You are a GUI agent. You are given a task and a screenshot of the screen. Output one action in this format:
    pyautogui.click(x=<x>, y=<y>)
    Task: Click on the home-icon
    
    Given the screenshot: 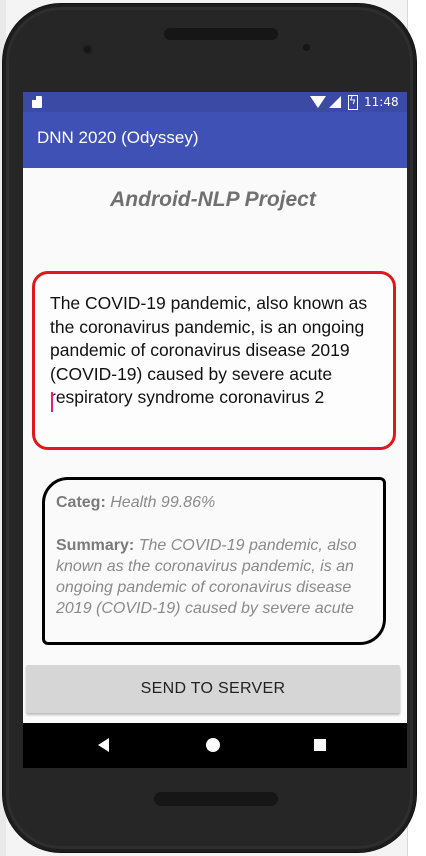 What is the action you would take?
    pyautogui.click(x=213, y=745)
    